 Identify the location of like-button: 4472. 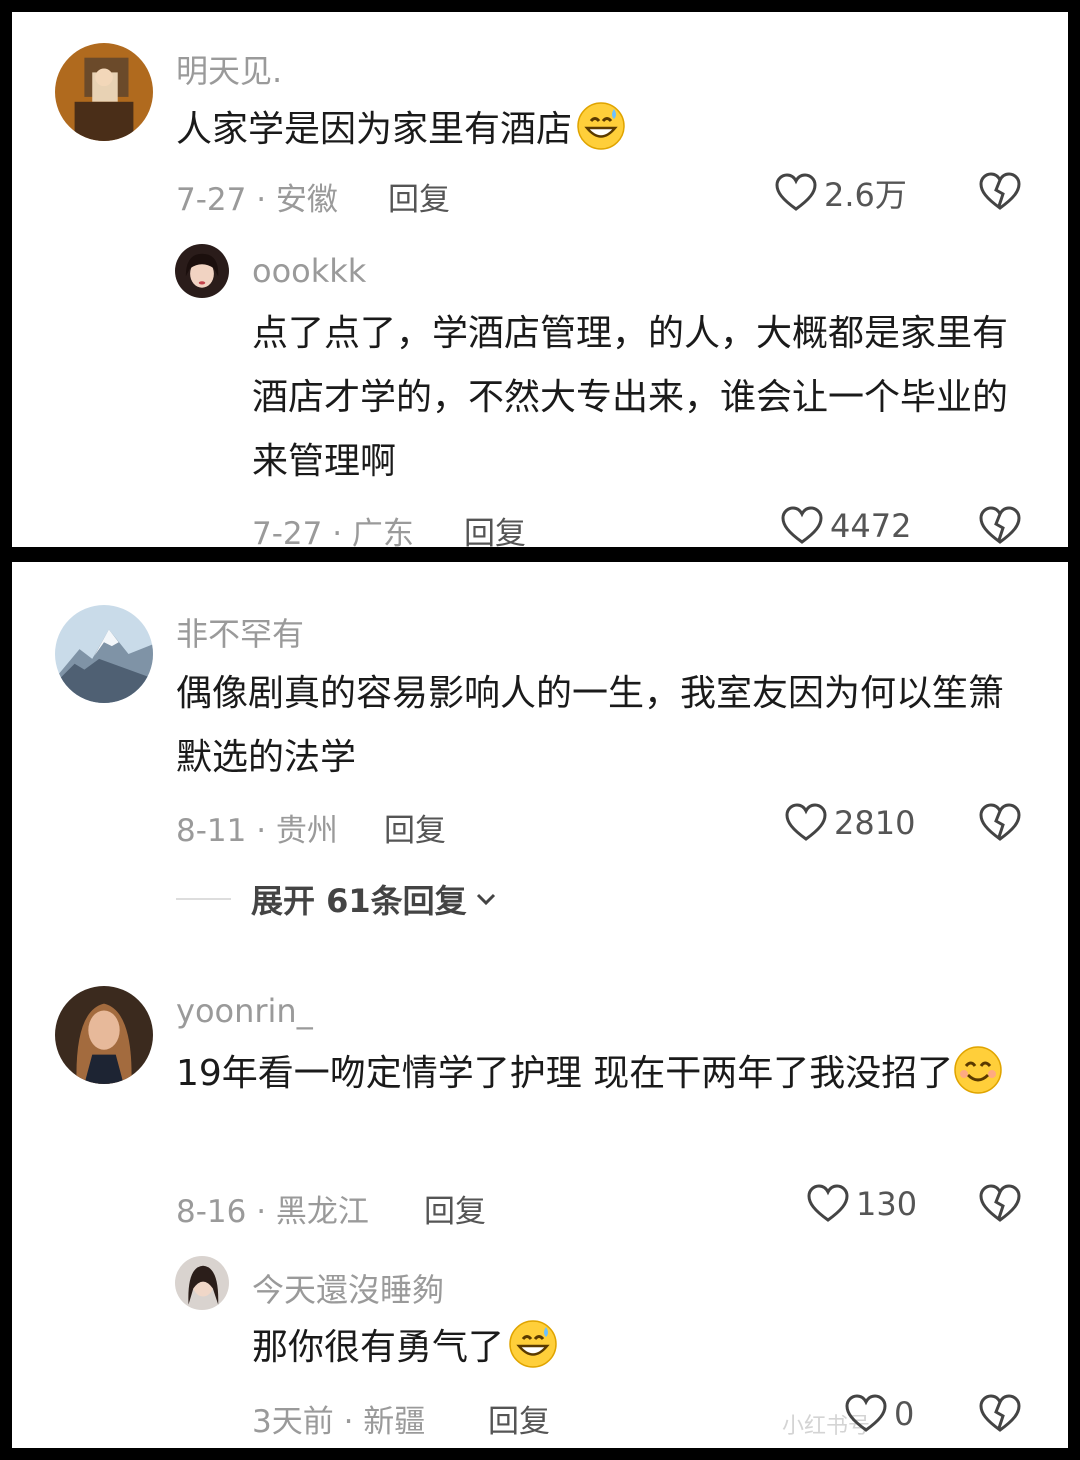
(845, 525).